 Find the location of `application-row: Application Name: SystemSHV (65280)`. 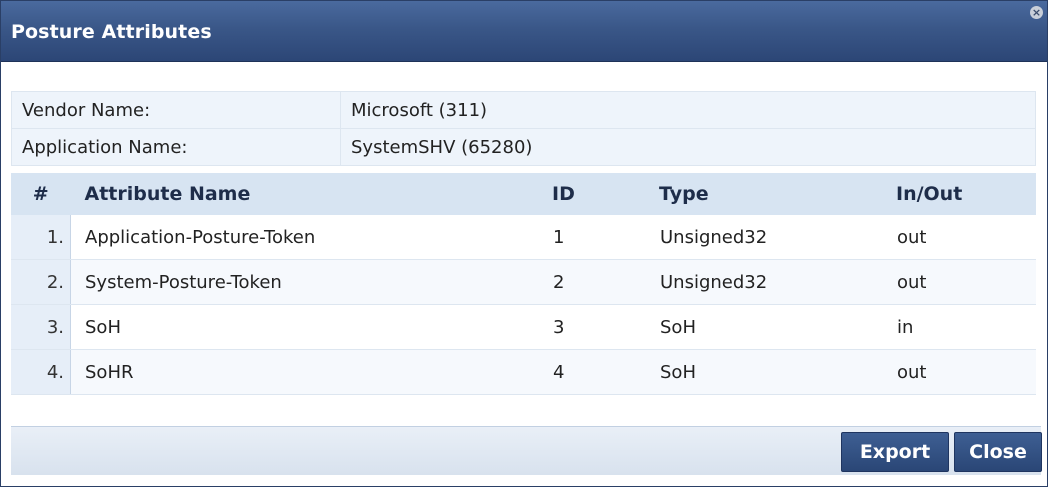

application-row: Application Name: SystemSHV (65280) is located at coordinates (523, 147).